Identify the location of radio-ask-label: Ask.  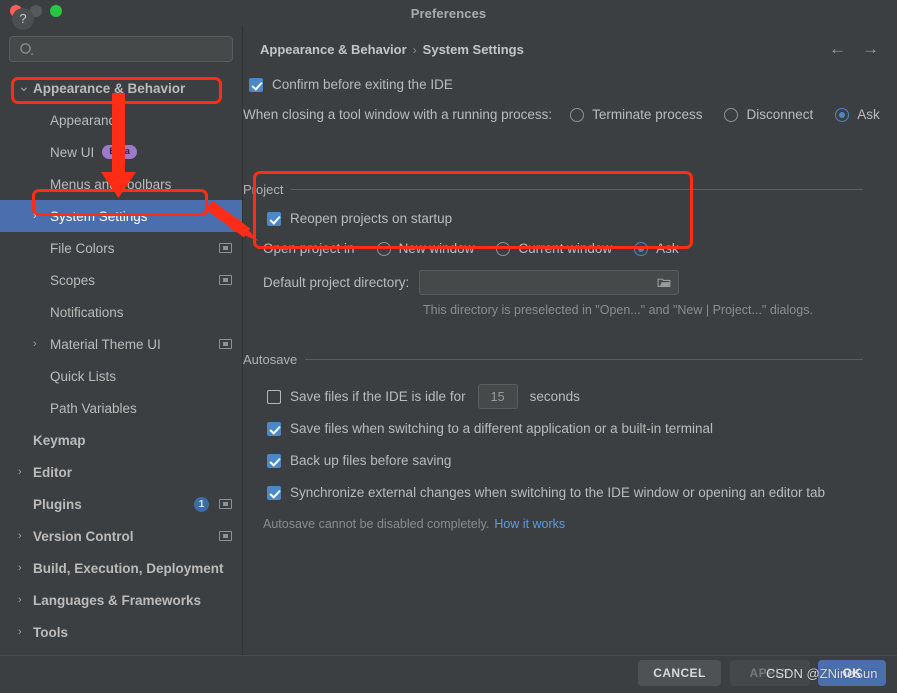
(868, 114).